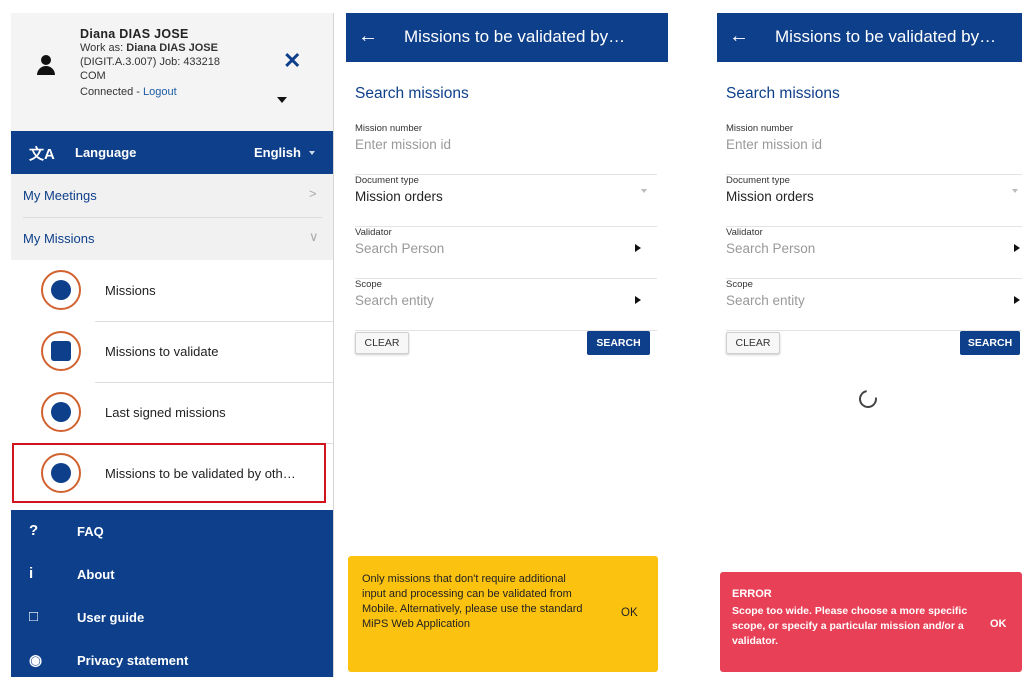  I want to click on profile-dropdown-icon, so click(282, 100).